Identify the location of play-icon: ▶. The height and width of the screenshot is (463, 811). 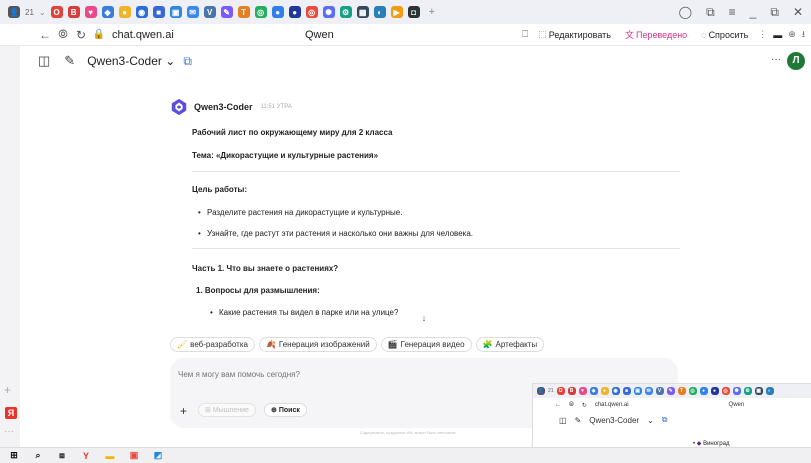
(396, 12).